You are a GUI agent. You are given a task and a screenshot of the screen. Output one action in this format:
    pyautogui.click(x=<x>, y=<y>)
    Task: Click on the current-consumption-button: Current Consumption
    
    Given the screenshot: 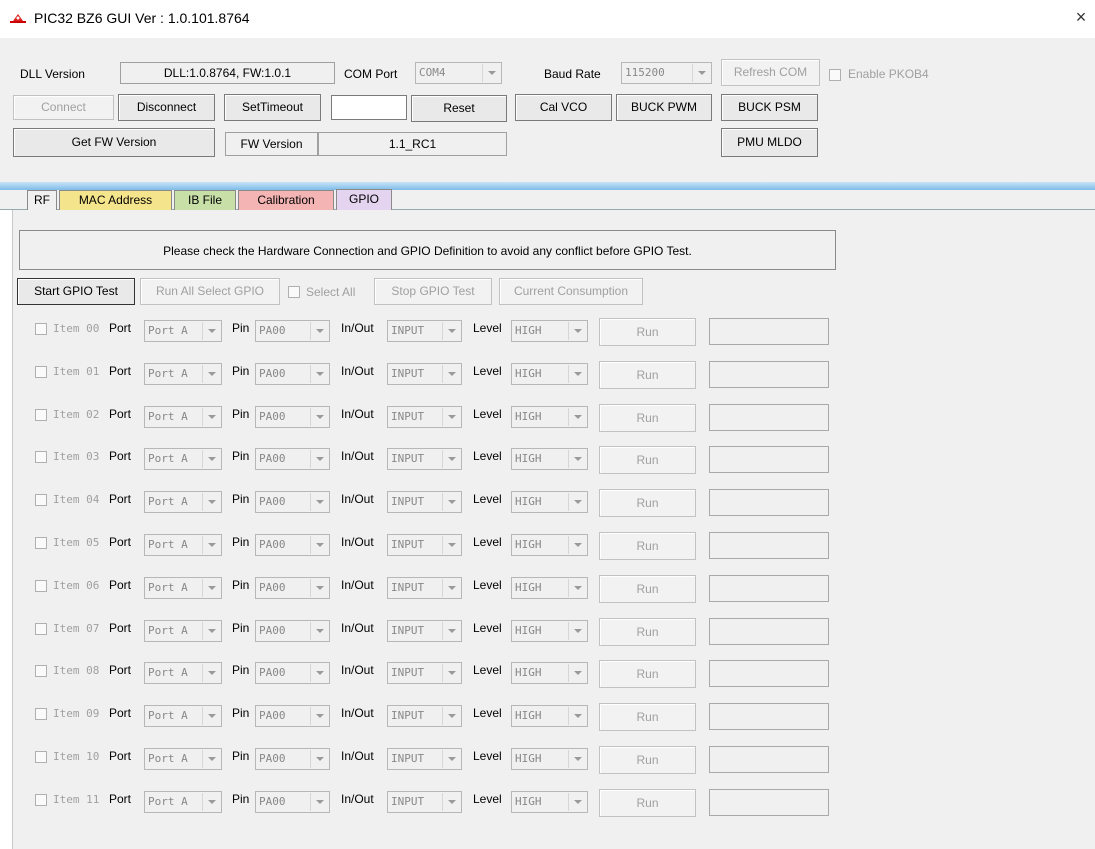 What is the action you would take?
    pyautogui.click(x=571, y=291)
    